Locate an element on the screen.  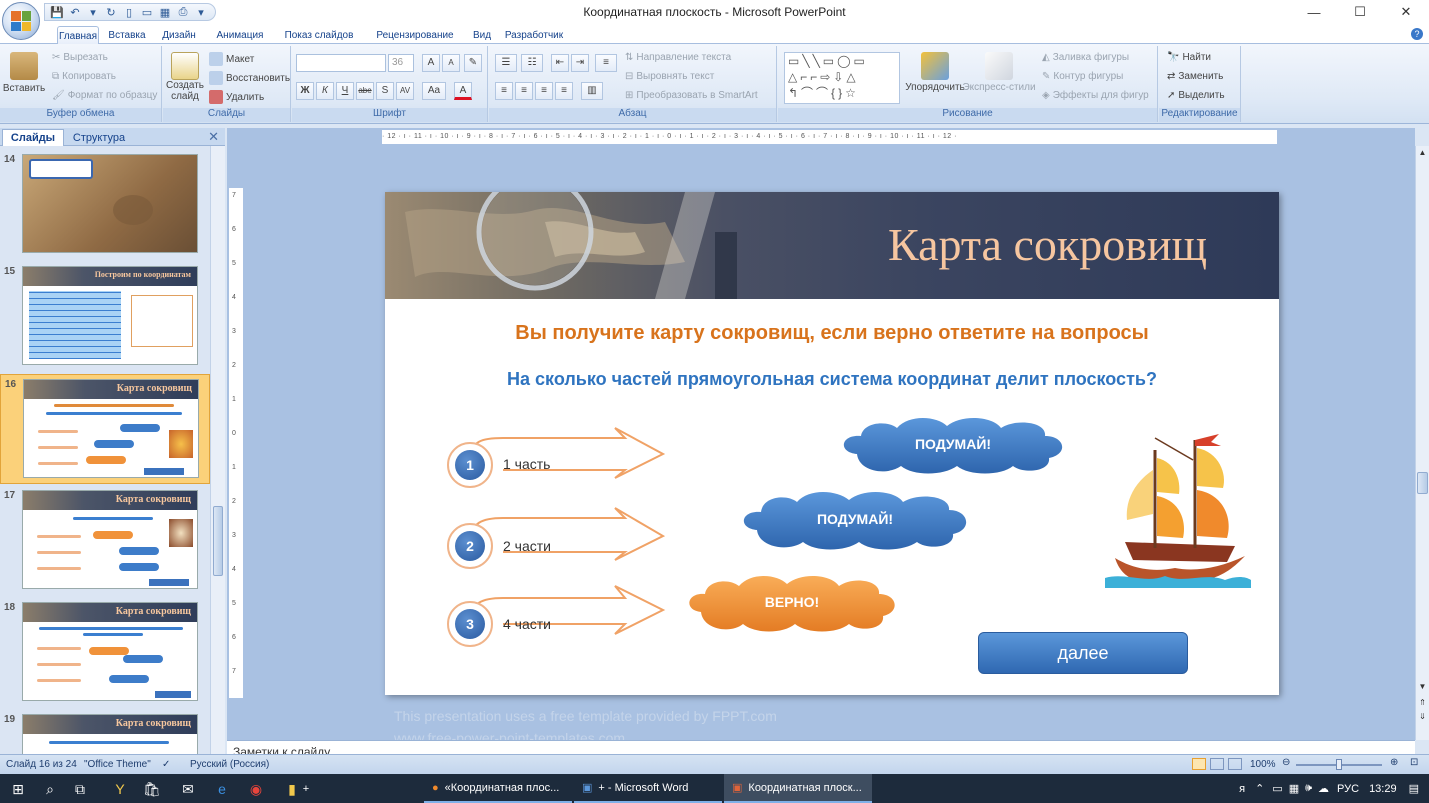
align-center-button: ≡ is located at coordinates (524, 91).